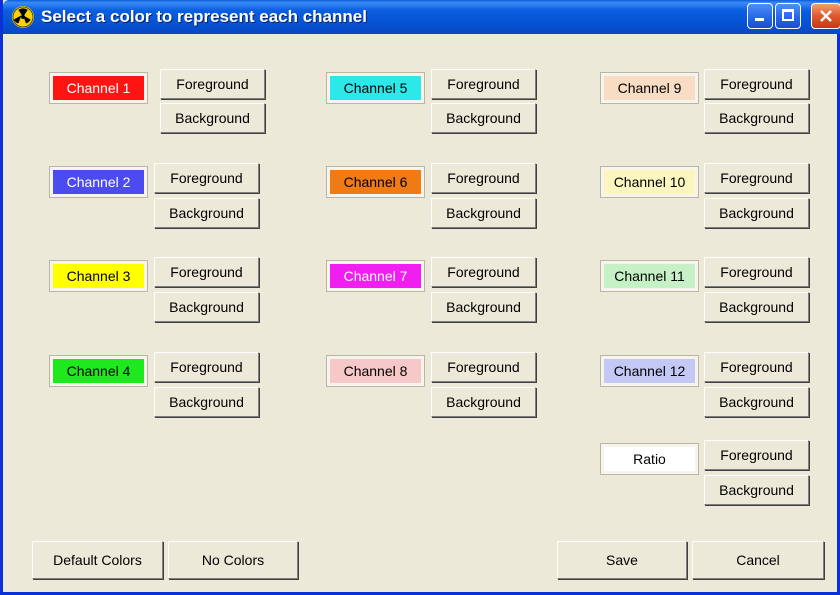 Image resolution: width=840 pixels, height=595 pixels. Describe the element at coordinates (233, 560) in the screenshot. I see `no-colors-button: No Colors` at that location.